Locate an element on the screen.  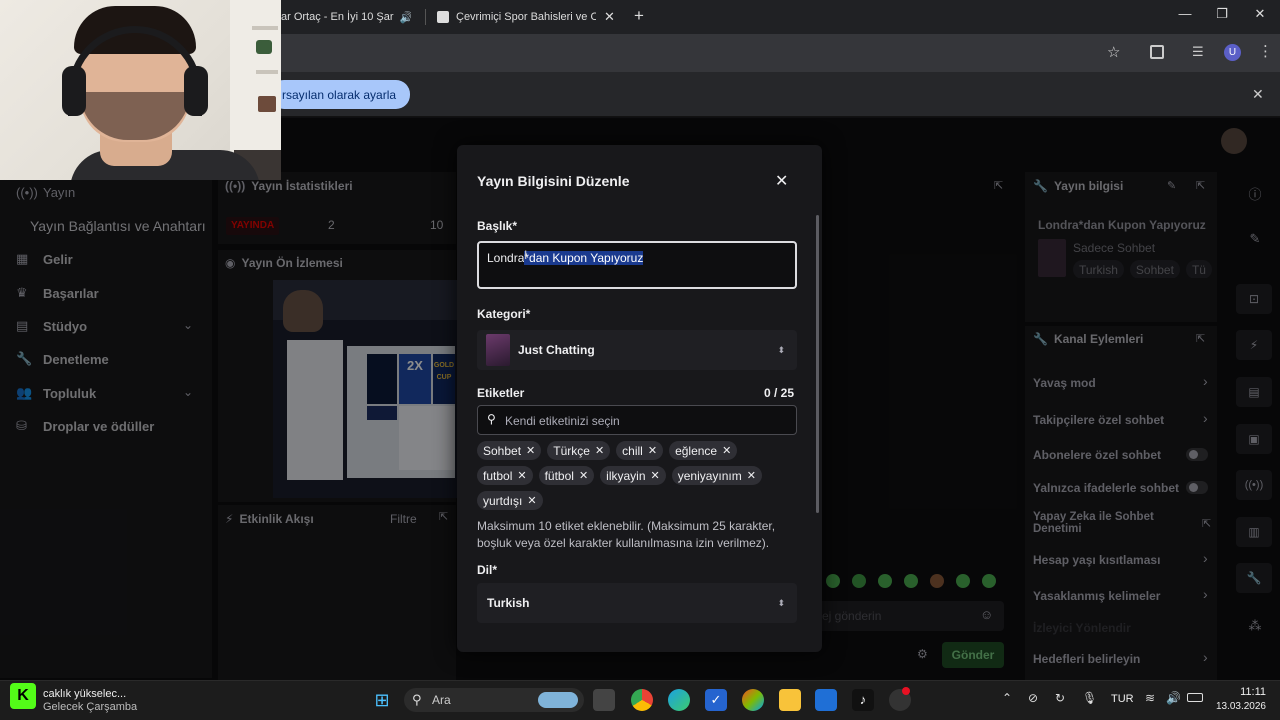
tags-label: Etiketler is located at coordinates (501, 393).